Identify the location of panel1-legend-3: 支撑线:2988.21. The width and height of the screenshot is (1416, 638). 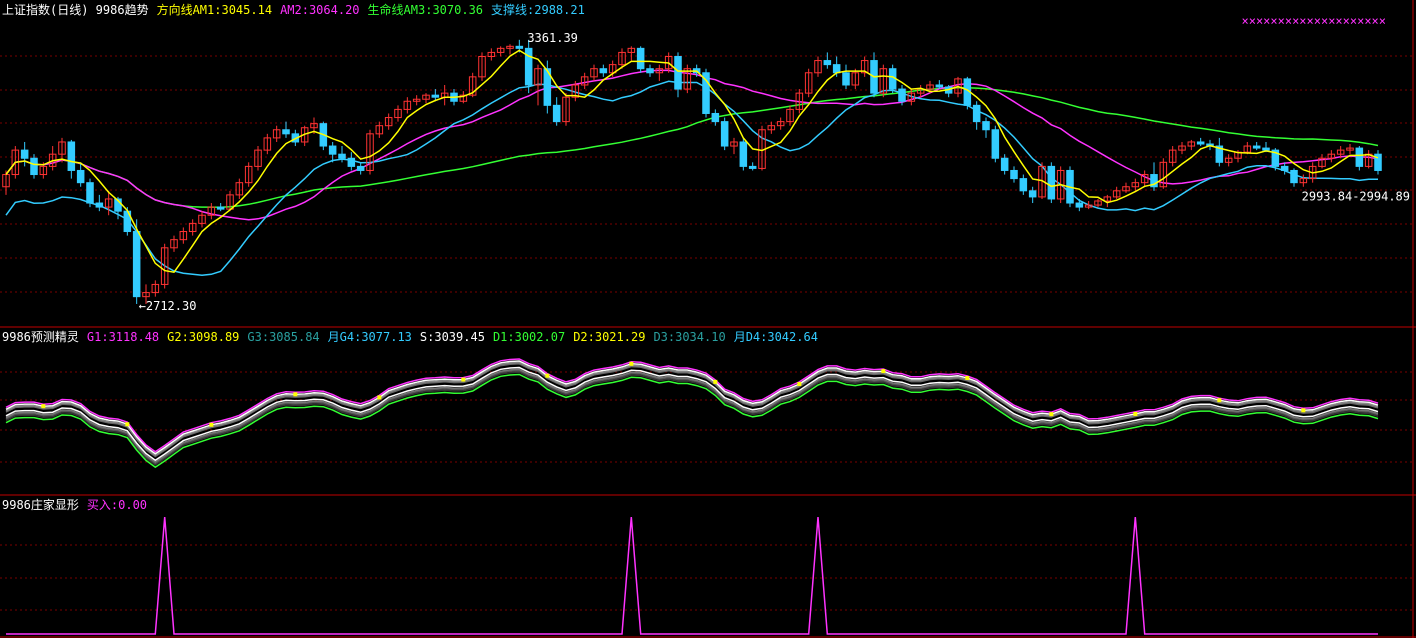
(538, 9).